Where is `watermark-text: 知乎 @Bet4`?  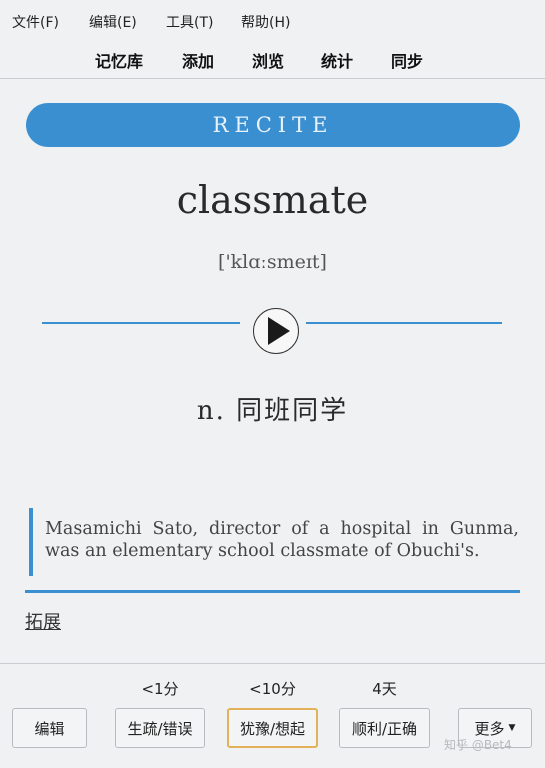 watermark-text: 知乎 @Bet4 is located at coordinates (478, 745).